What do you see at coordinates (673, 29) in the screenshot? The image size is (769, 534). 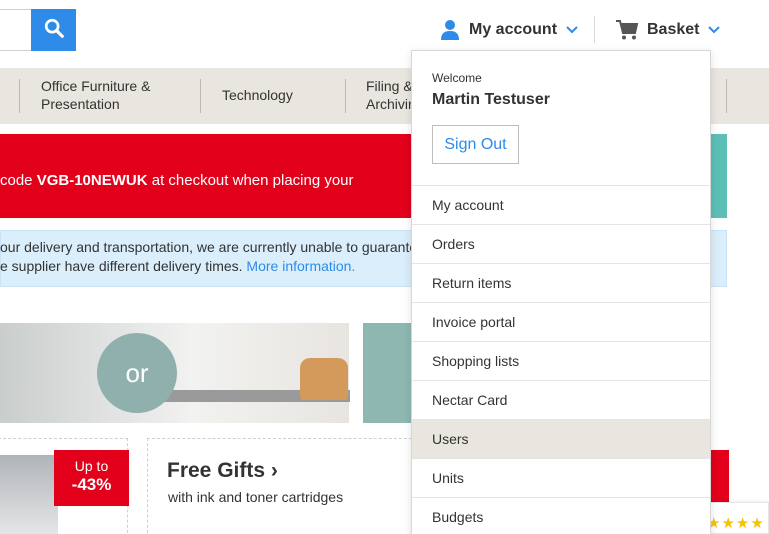 I see `basket-label: Basket` at bounding box center [673, 29].